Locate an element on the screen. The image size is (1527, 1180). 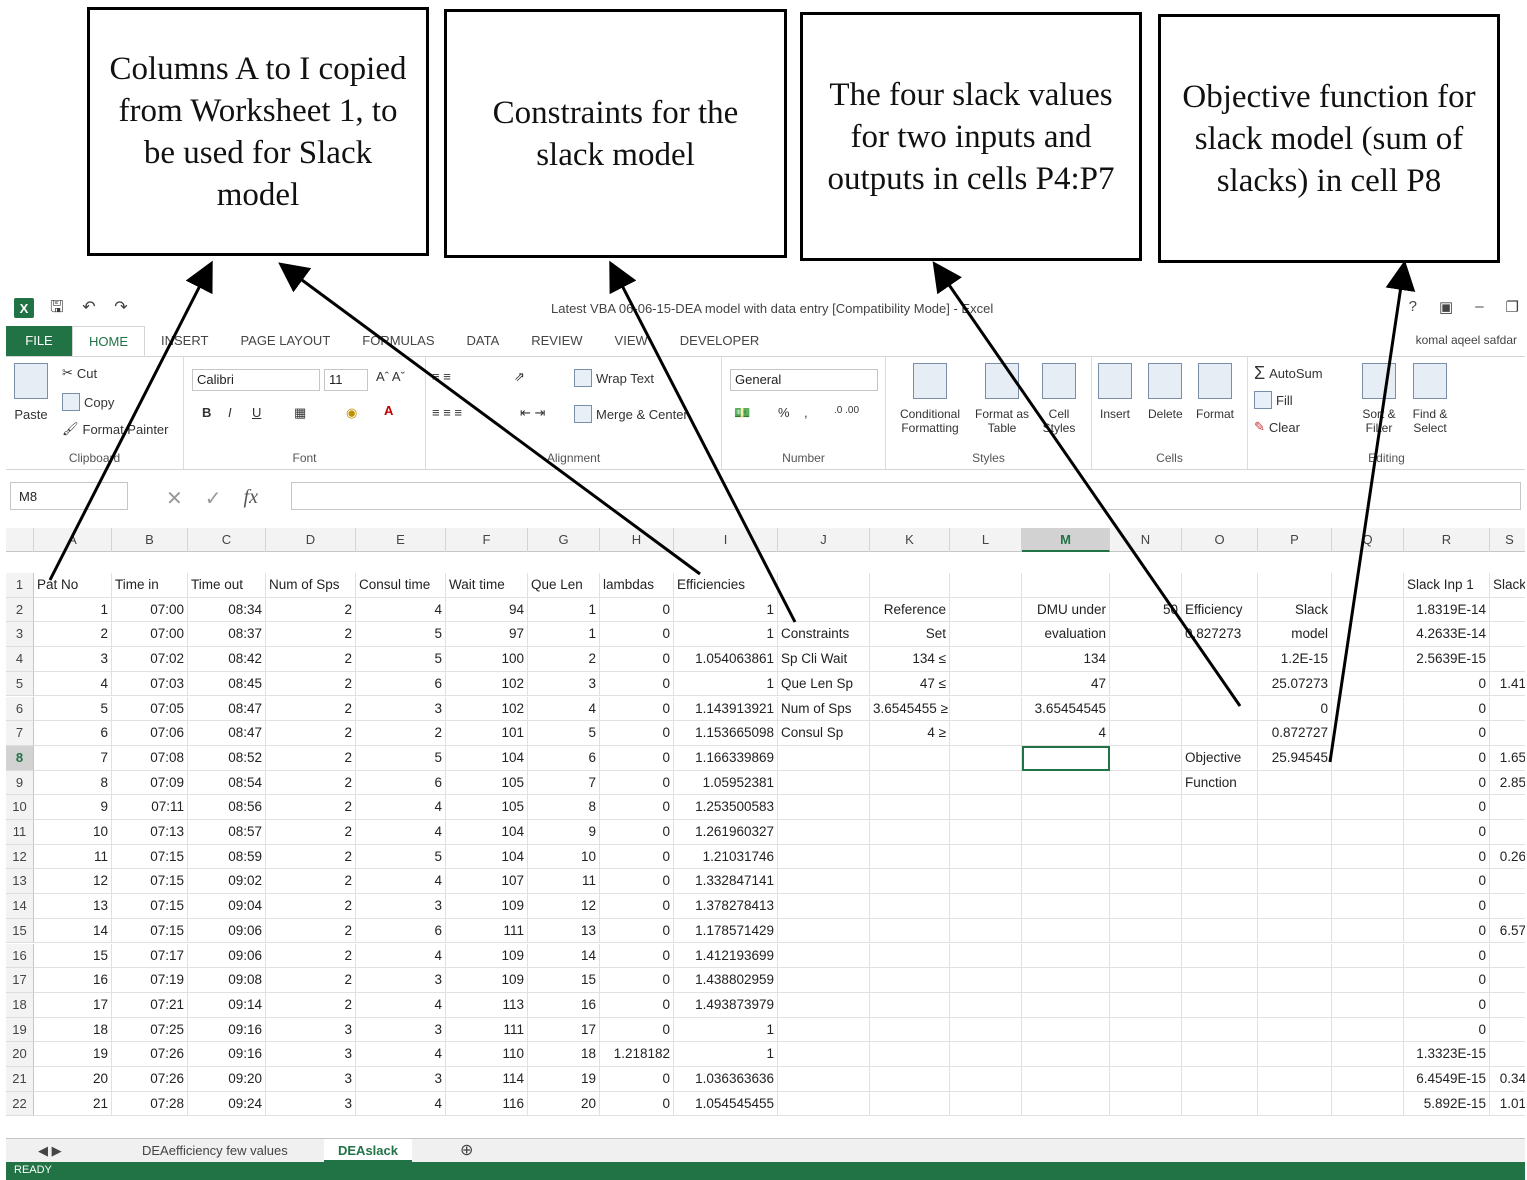
sheet-nav-icon: ◀ ▶ is located at coordinates (50, 1151).